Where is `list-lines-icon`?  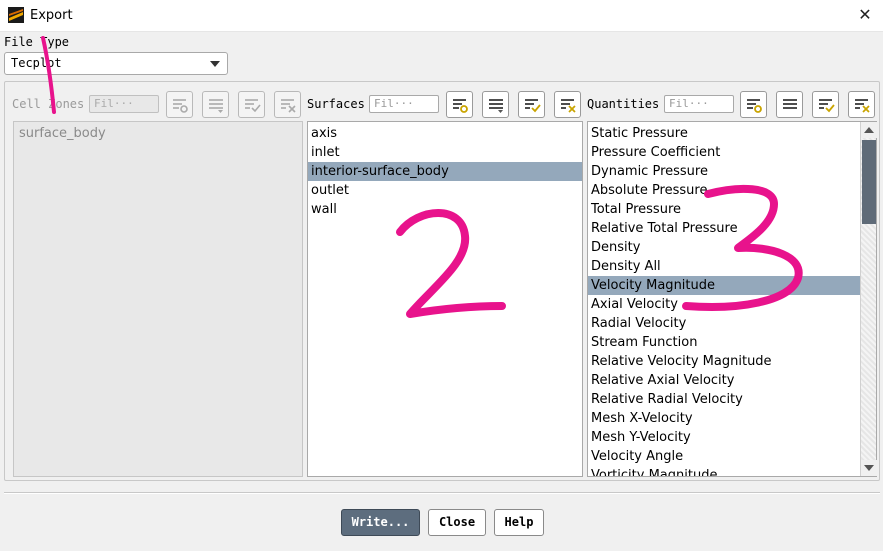
list-lines-icon is located at coordinates (790, 104).